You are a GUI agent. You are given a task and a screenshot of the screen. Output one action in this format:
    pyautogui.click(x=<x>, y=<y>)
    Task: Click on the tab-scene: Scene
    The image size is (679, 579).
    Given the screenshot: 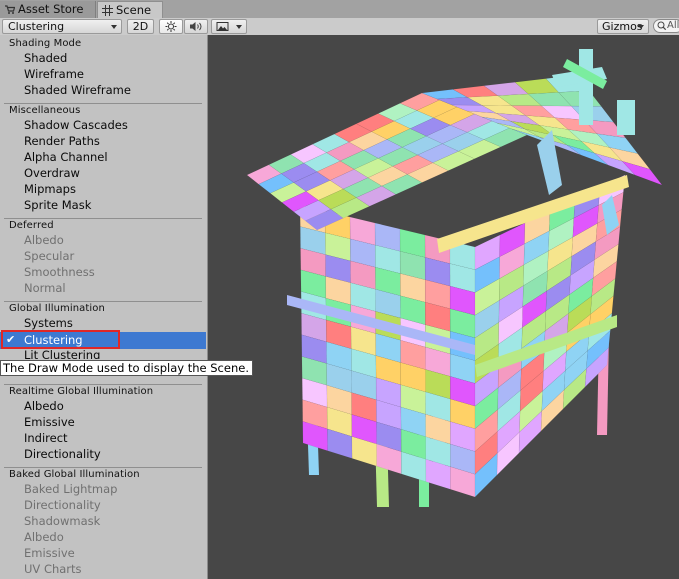 What is the action you would take?
    pyautogui.click(x=130, y=9)
    